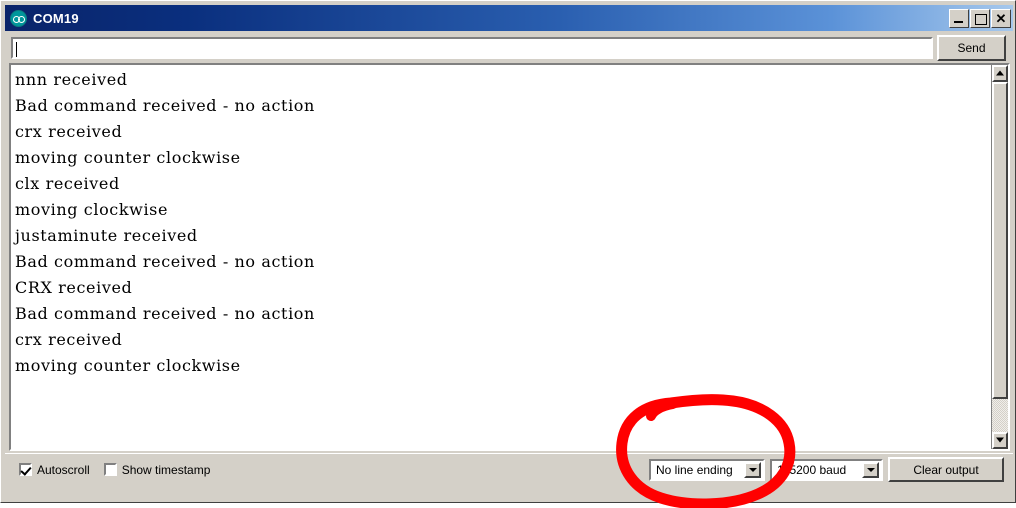  What do you see at coordinates (812, 469) in the screenshot?
I see `baud-rate-value: 115200 baud` at bounding box center [812, 469].